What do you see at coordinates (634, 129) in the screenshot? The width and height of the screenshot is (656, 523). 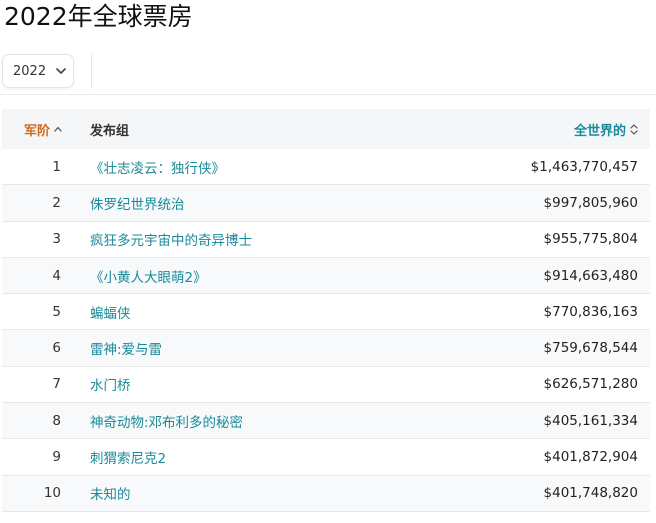 I see `sort-updown-icon` at bounding box center [634, 129].